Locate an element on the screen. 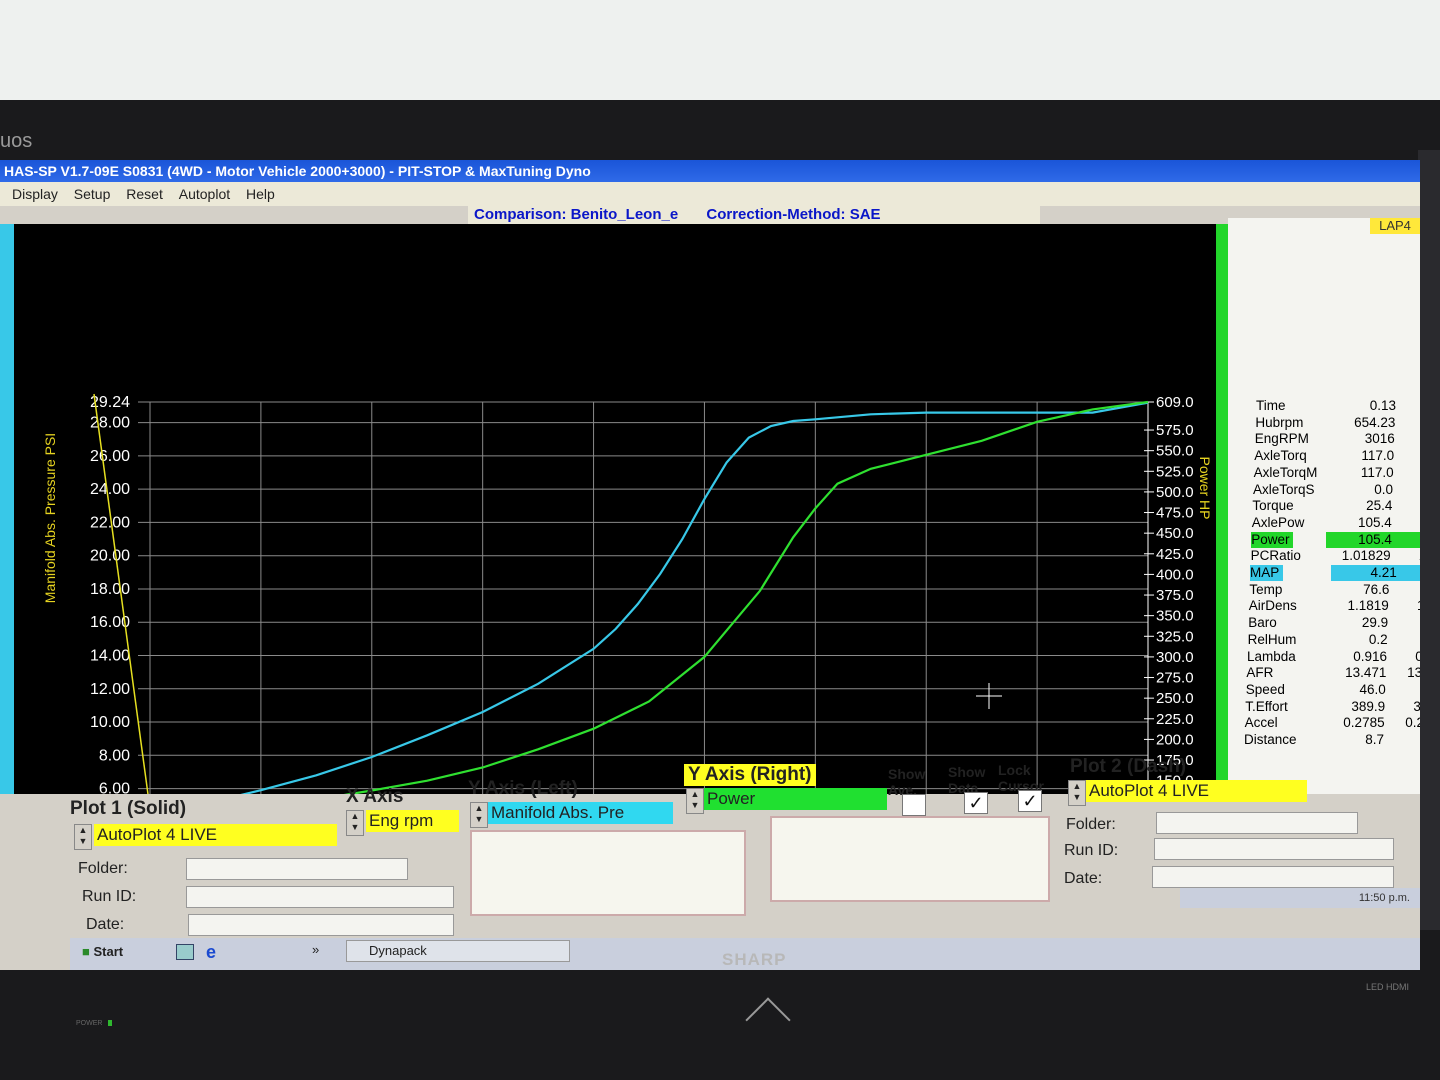 The height and width of the screenshot is (1080, 1440). data-panel-label: Temp is located at coordinates (1266, 589).